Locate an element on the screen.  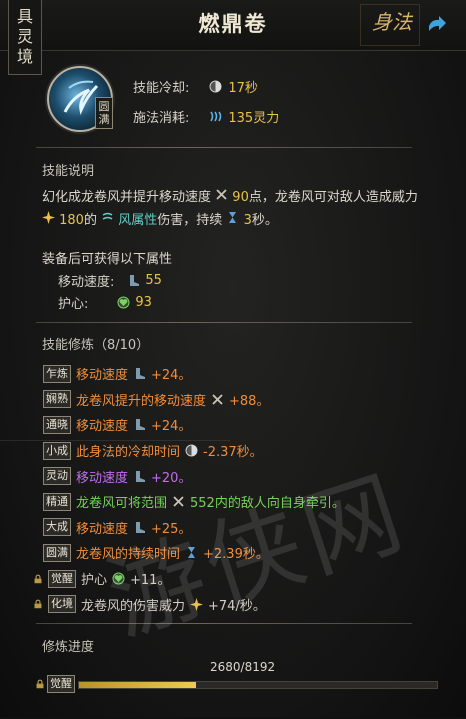
training-text: 龙卷风可将范围 is located at coordinates (122, 504).